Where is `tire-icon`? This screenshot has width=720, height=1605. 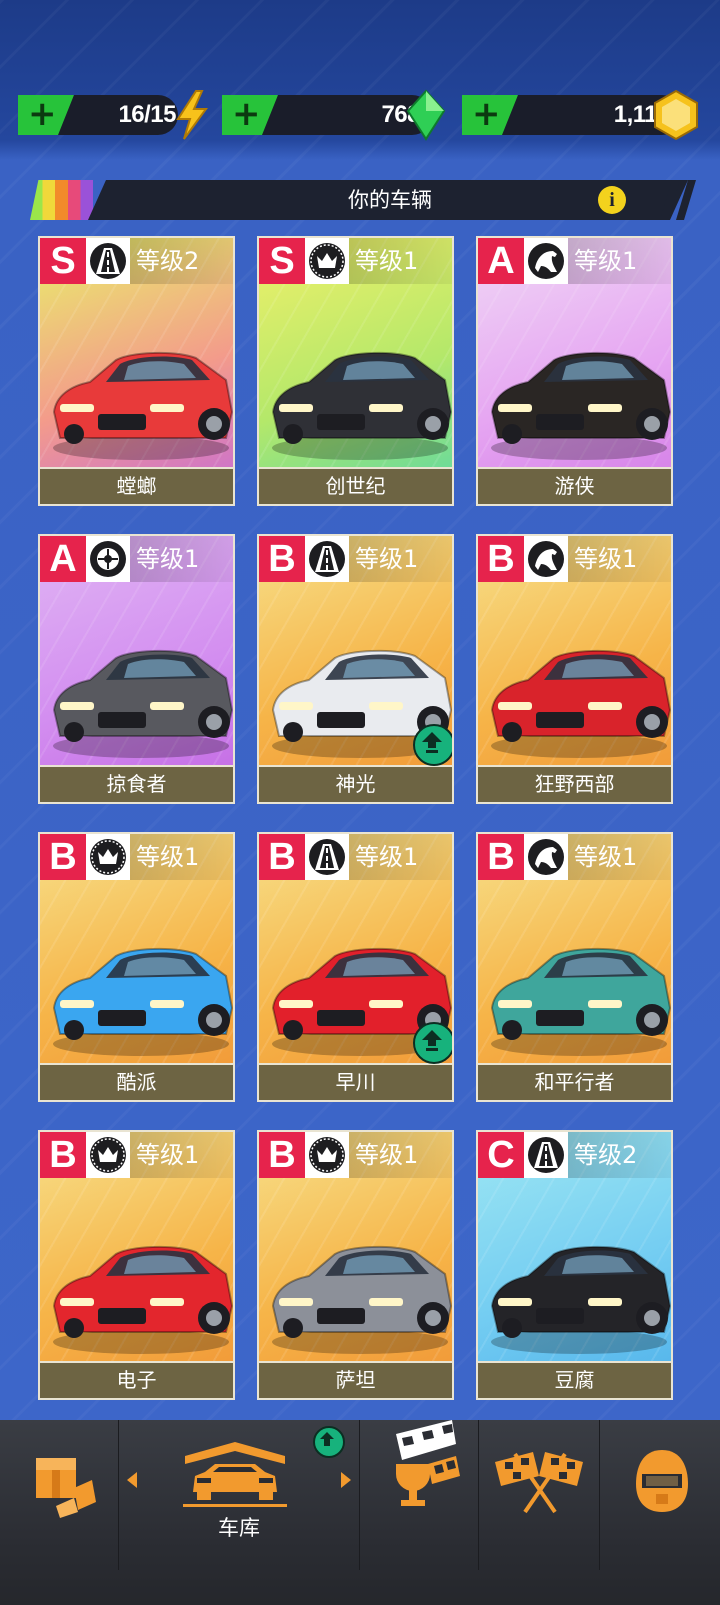 tire-icon is located at coordinates (108, 559).